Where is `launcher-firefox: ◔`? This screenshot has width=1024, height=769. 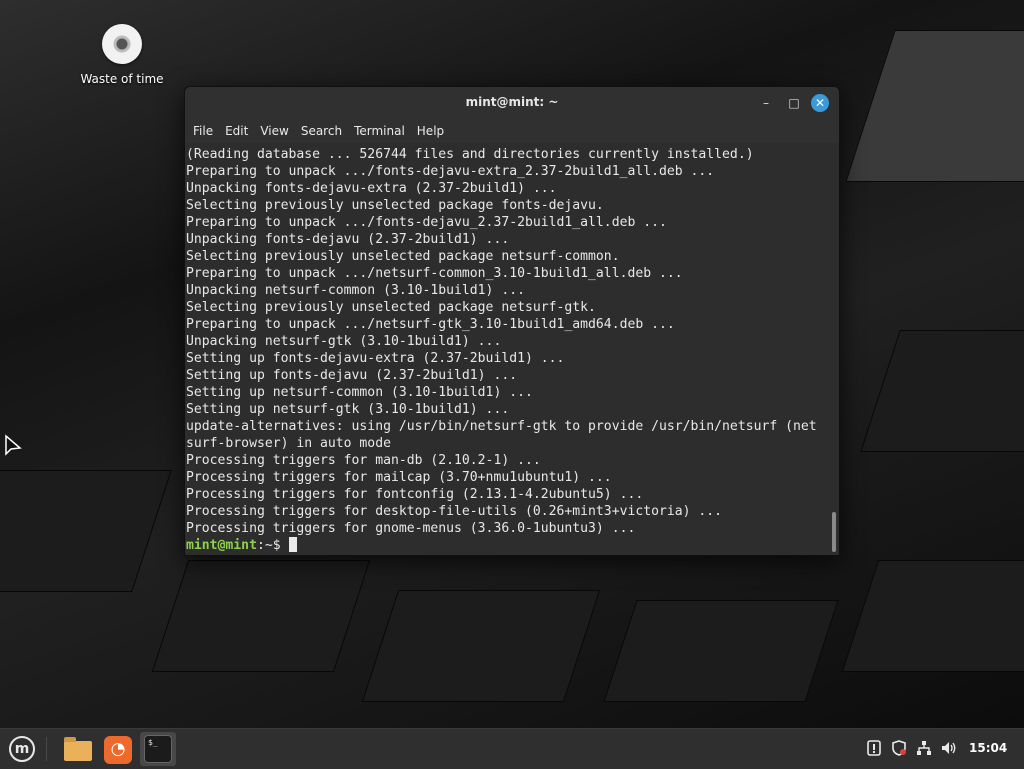
launcher-firefox: ◔ is located at coordinates (118, 749).